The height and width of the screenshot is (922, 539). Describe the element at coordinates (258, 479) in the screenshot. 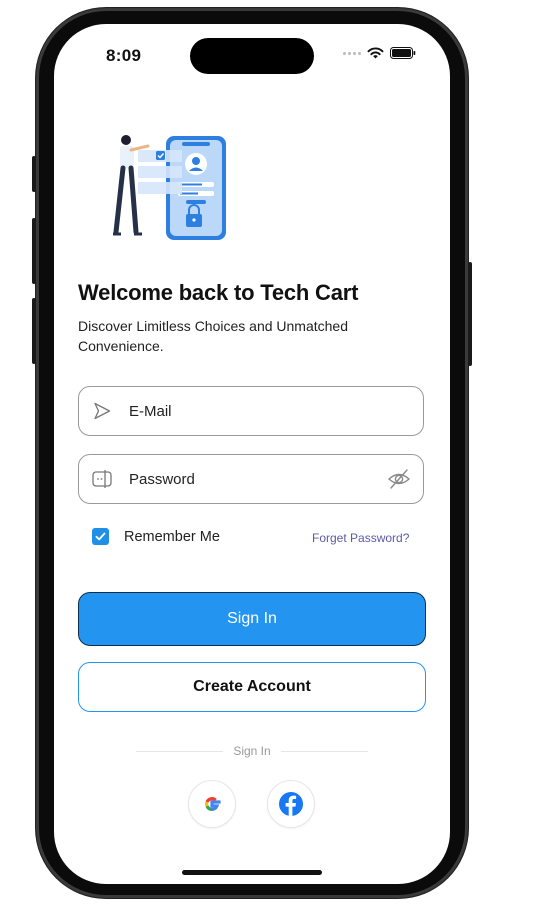

I see `password-input` at that location.